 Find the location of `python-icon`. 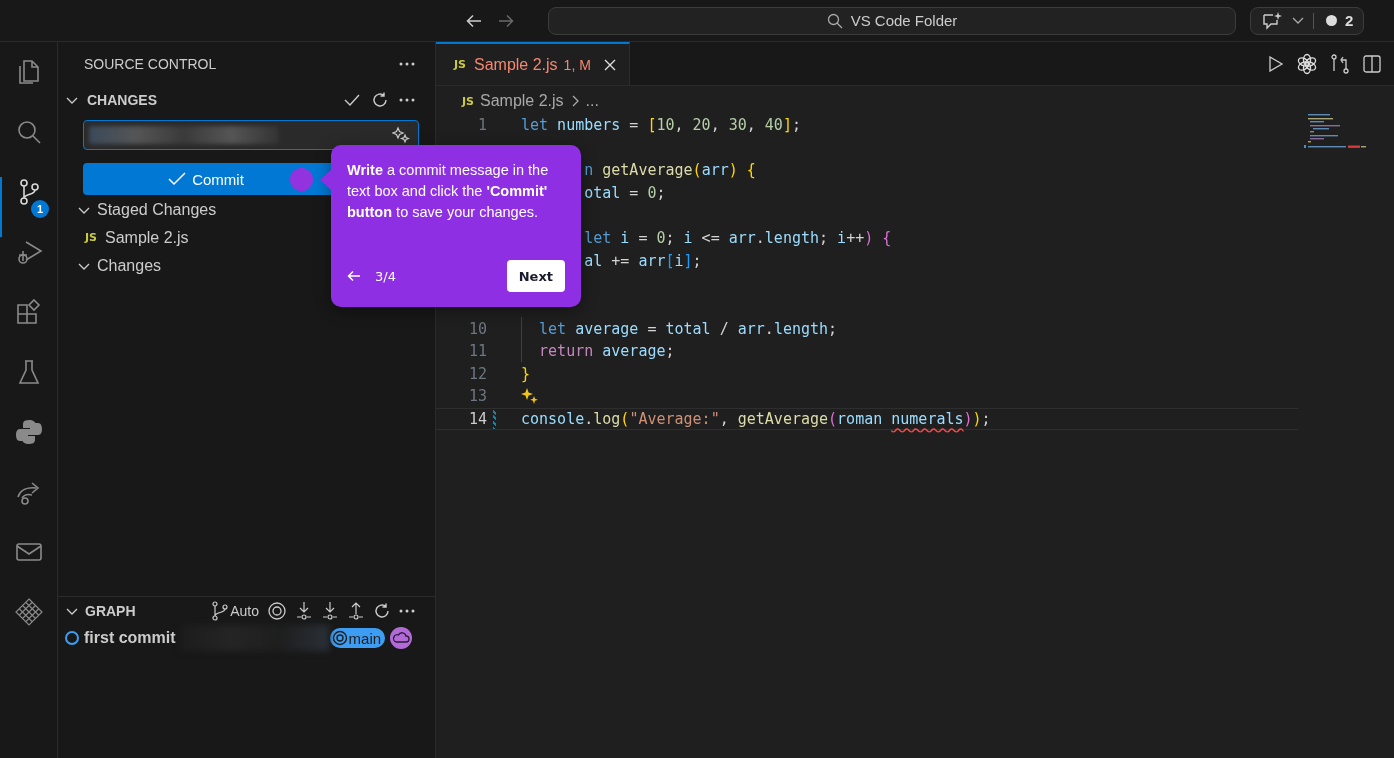

python-icon is located at coordinates (28, 432).